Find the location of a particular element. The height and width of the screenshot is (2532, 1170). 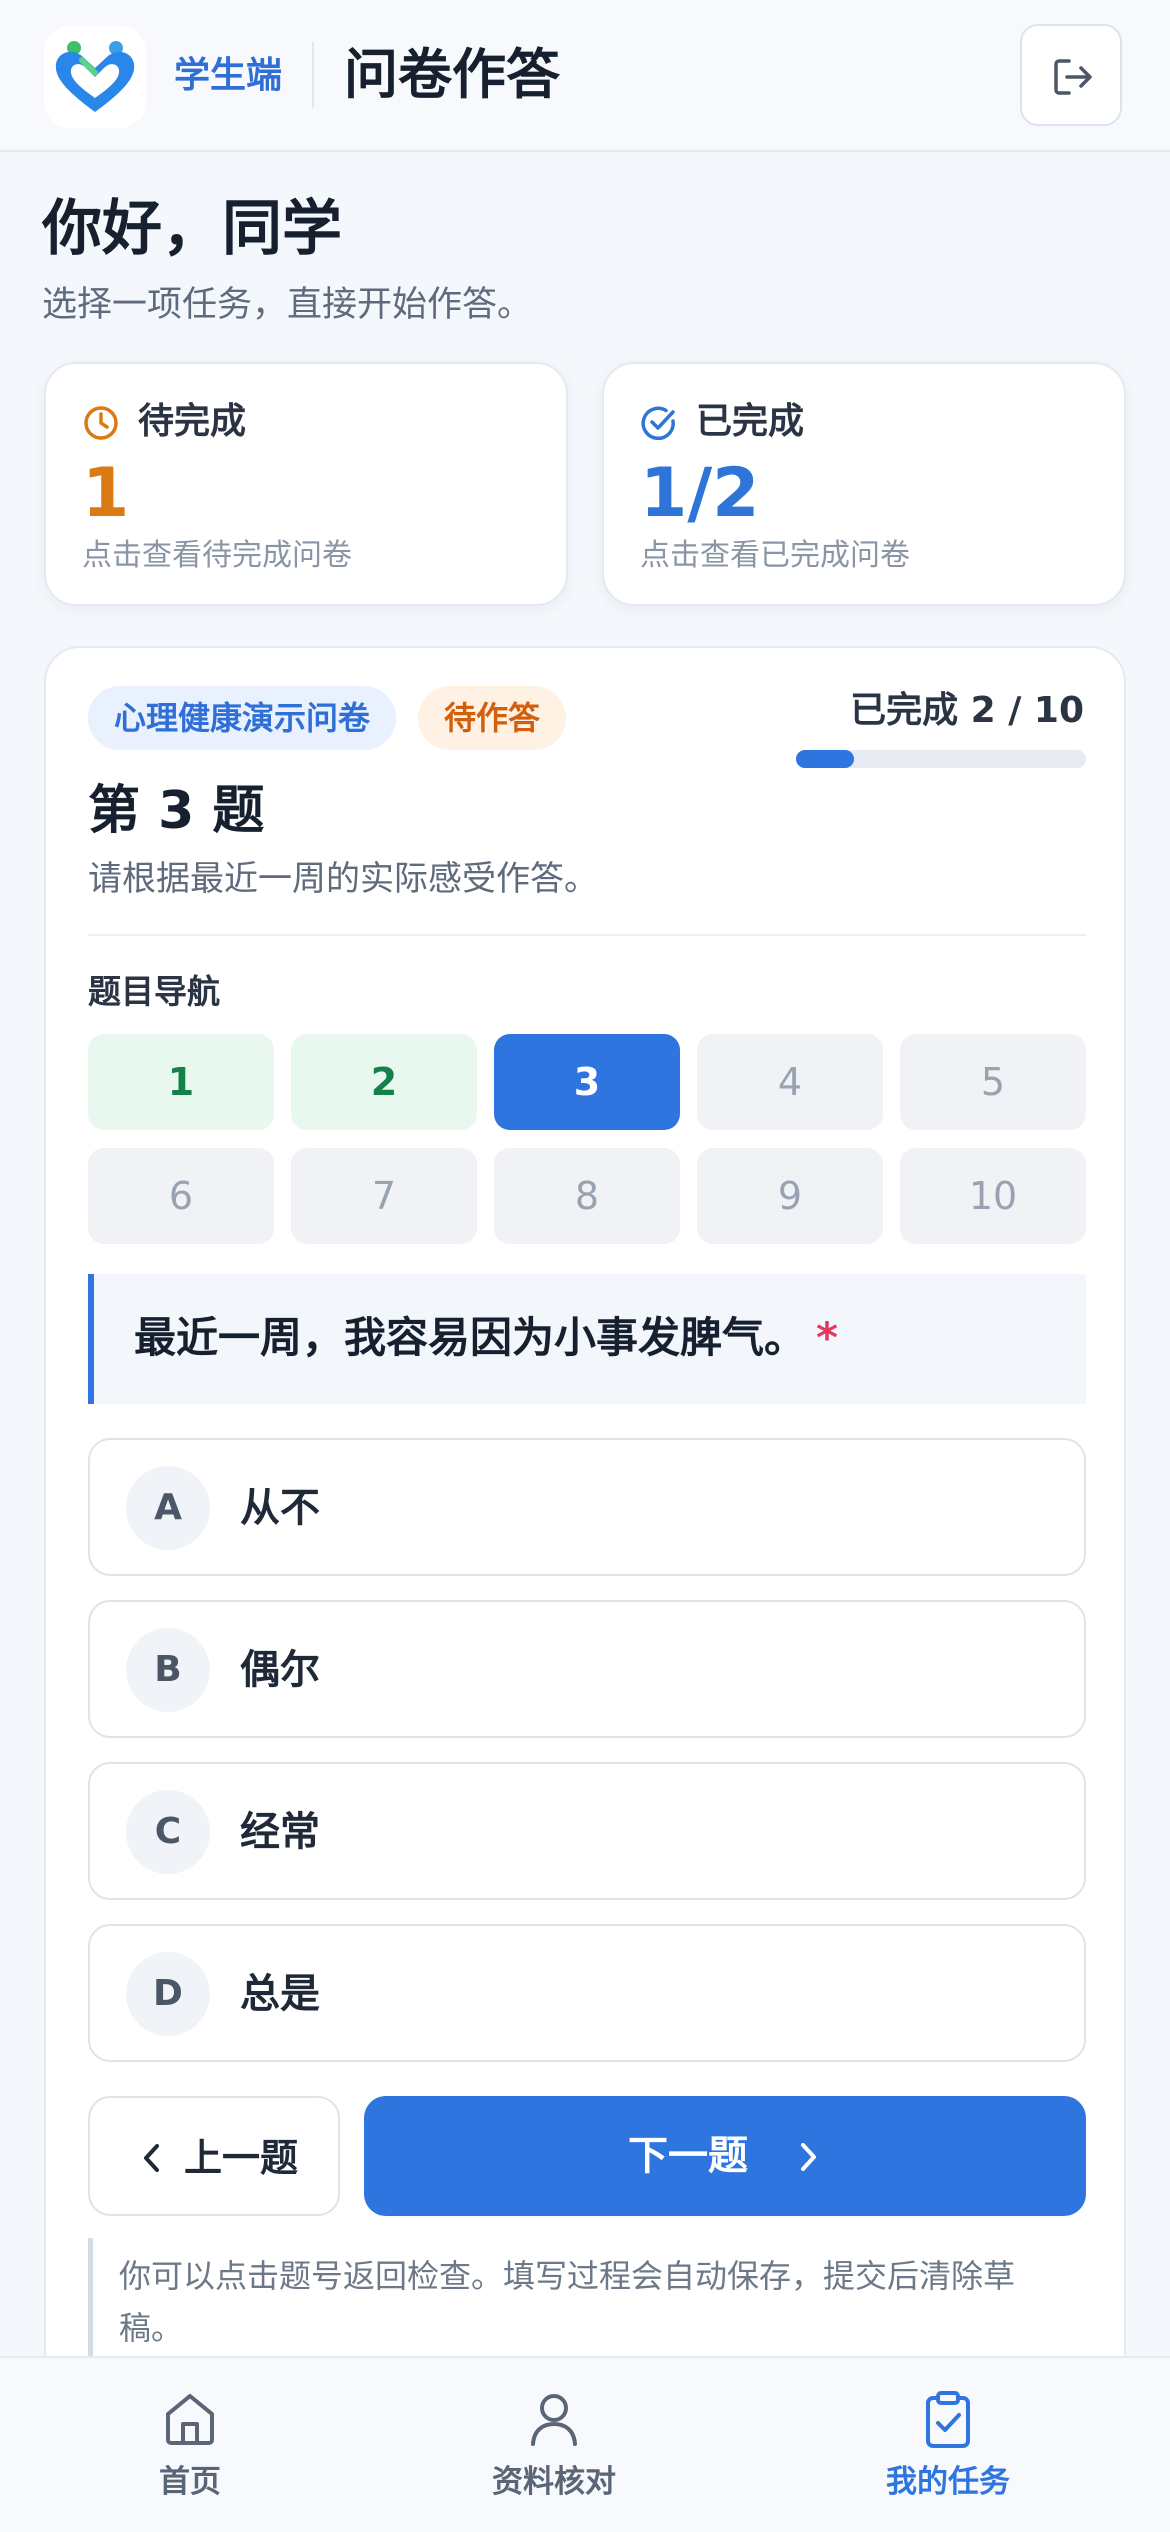

divider is located at coordinates (587, 935).